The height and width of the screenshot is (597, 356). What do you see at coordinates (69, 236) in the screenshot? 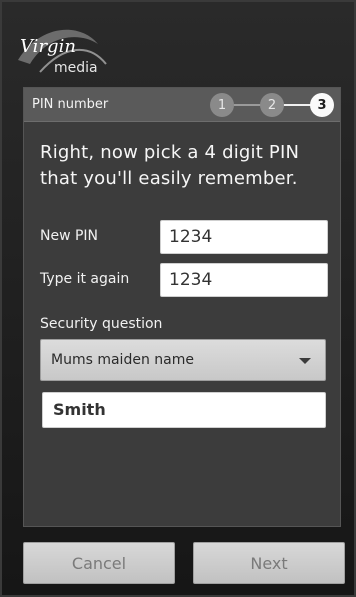
I see `new-pin-label: New PIN` at bounding box center [69, 236].